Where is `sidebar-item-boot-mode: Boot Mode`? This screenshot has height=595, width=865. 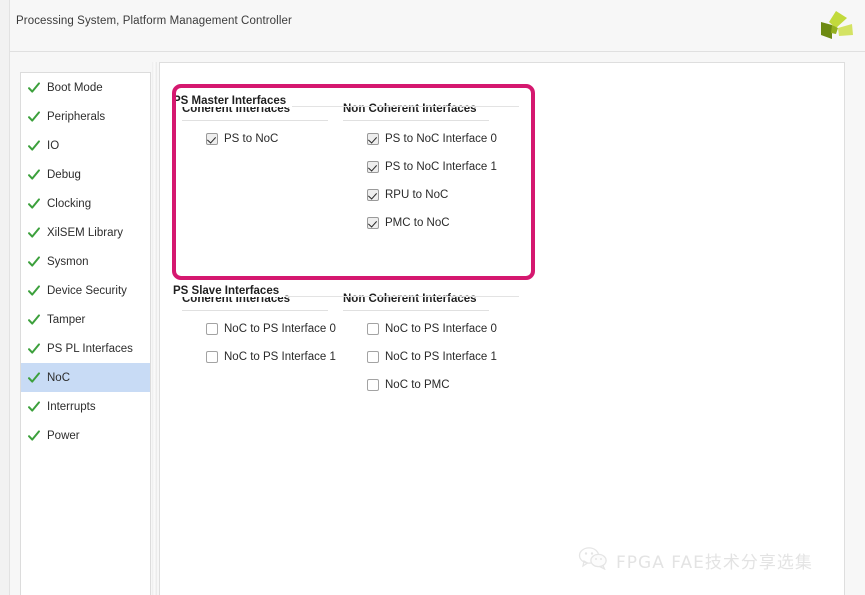 sidebar-item-boot-mode: Boot Mode is located at coordinates (85, 87).